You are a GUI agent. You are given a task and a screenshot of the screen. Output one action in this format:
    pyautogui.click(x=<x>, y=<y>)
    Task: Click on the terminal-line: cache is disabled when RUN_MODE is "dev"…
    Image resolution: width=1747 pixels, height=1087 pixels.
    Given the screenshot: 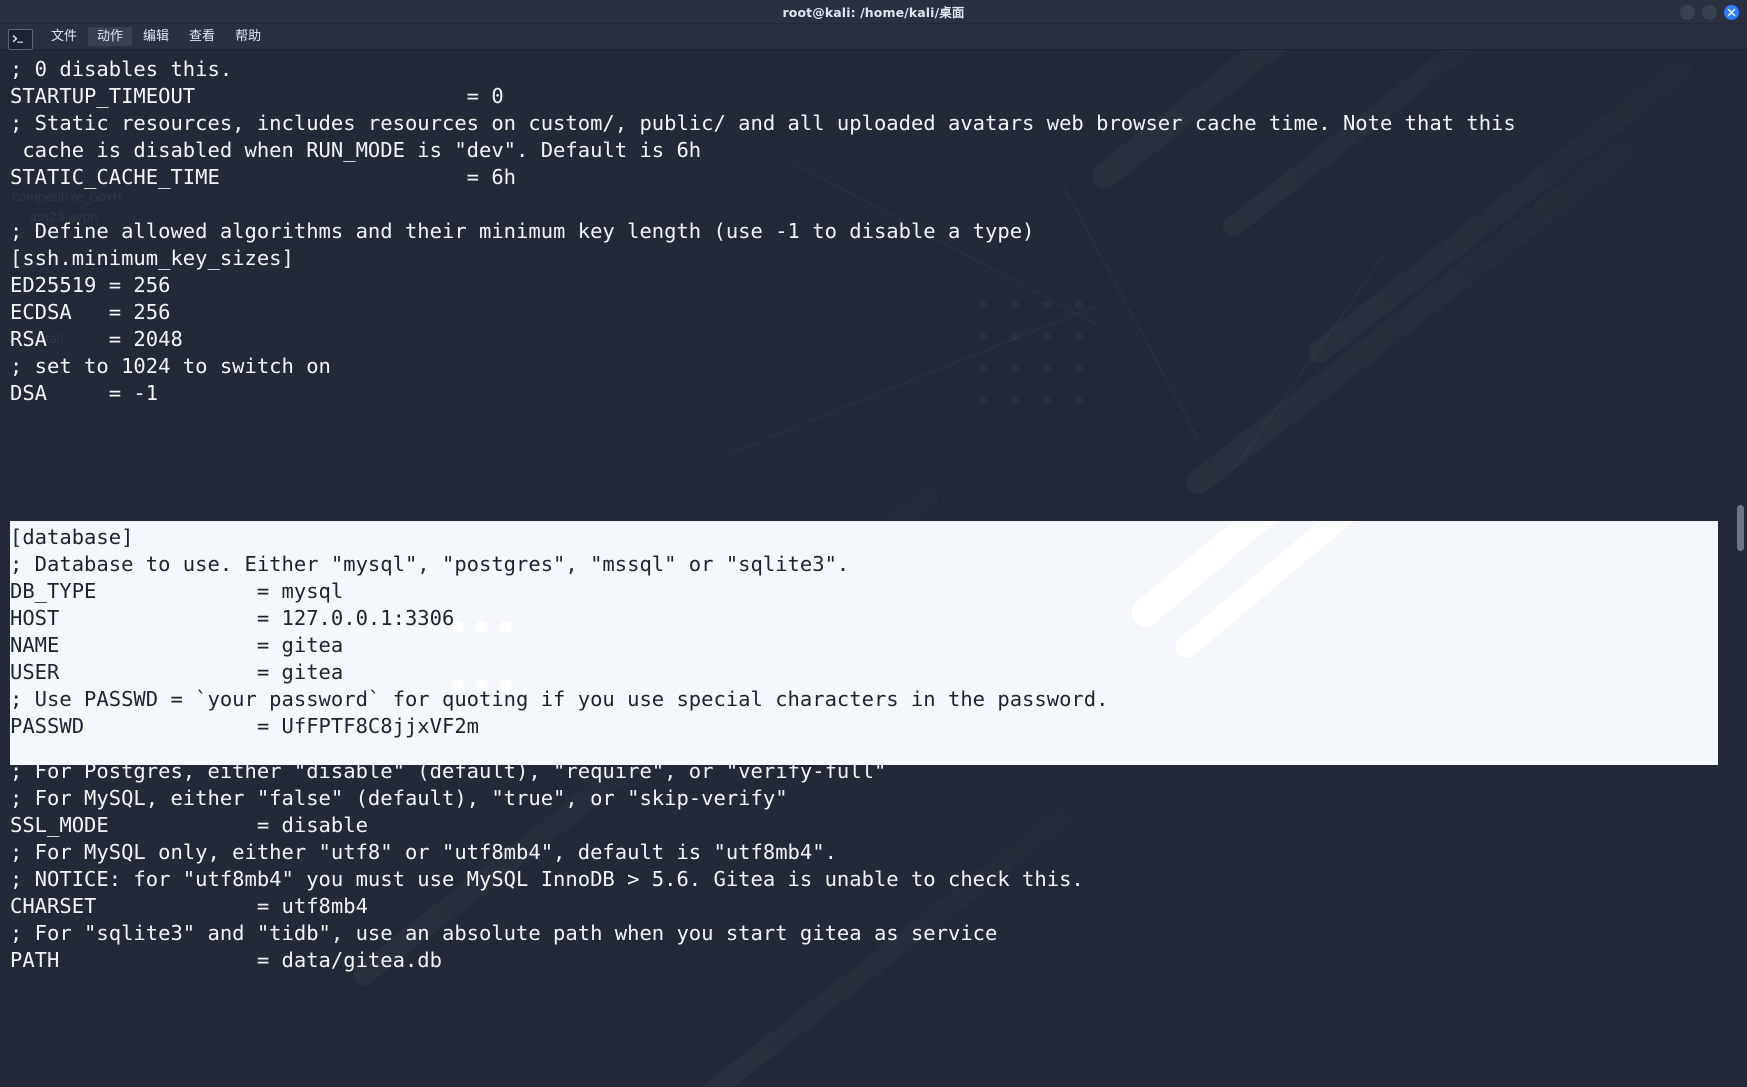 What is the action you would take?
    pyautogui.click(x=356, y=150)
    